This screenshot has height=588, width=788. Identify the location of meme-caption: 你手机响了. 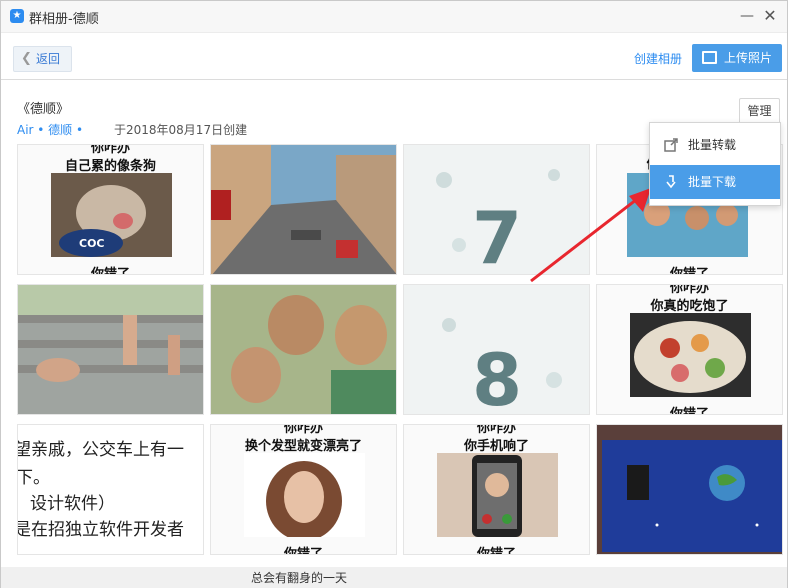
(496, 446).